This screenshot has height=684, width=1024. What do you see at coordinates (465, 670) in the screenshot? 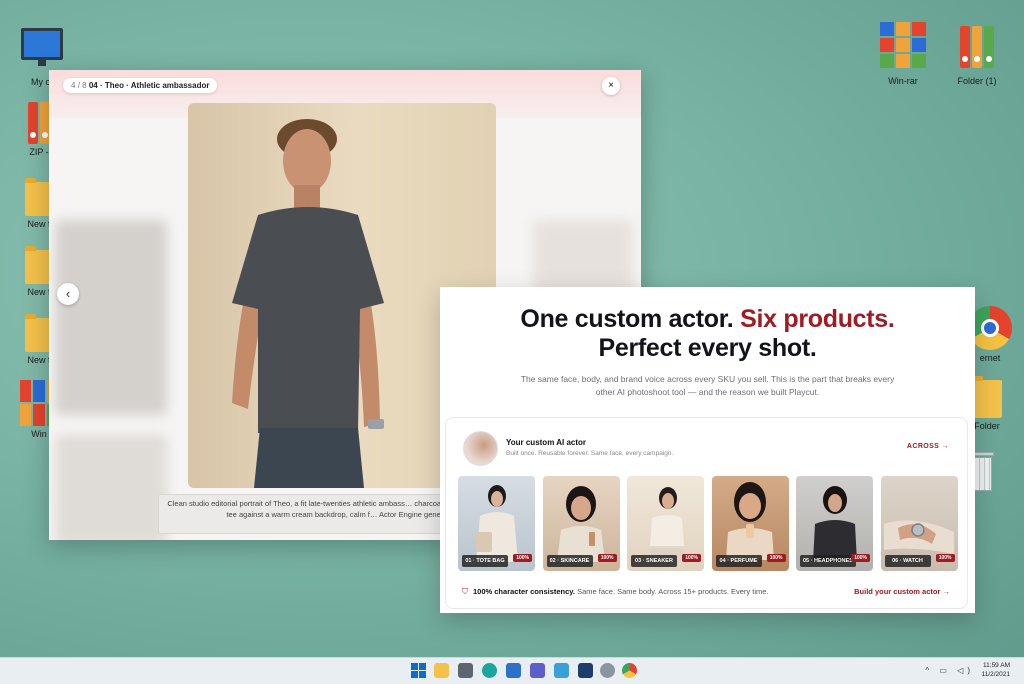
I see `camera-icon` at bounding box center [465, 670].